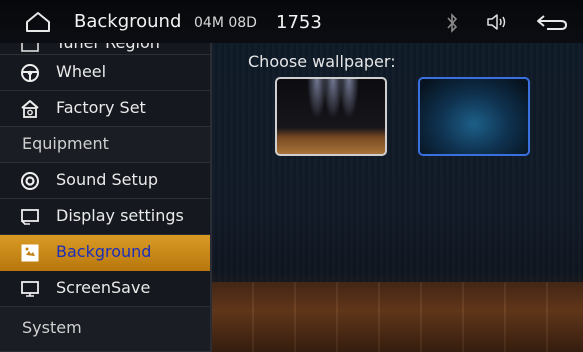  Describe the element at coordinates (107, 179) in the screenshot. I see `sidebar-item-label: Sound Setup` at that location.